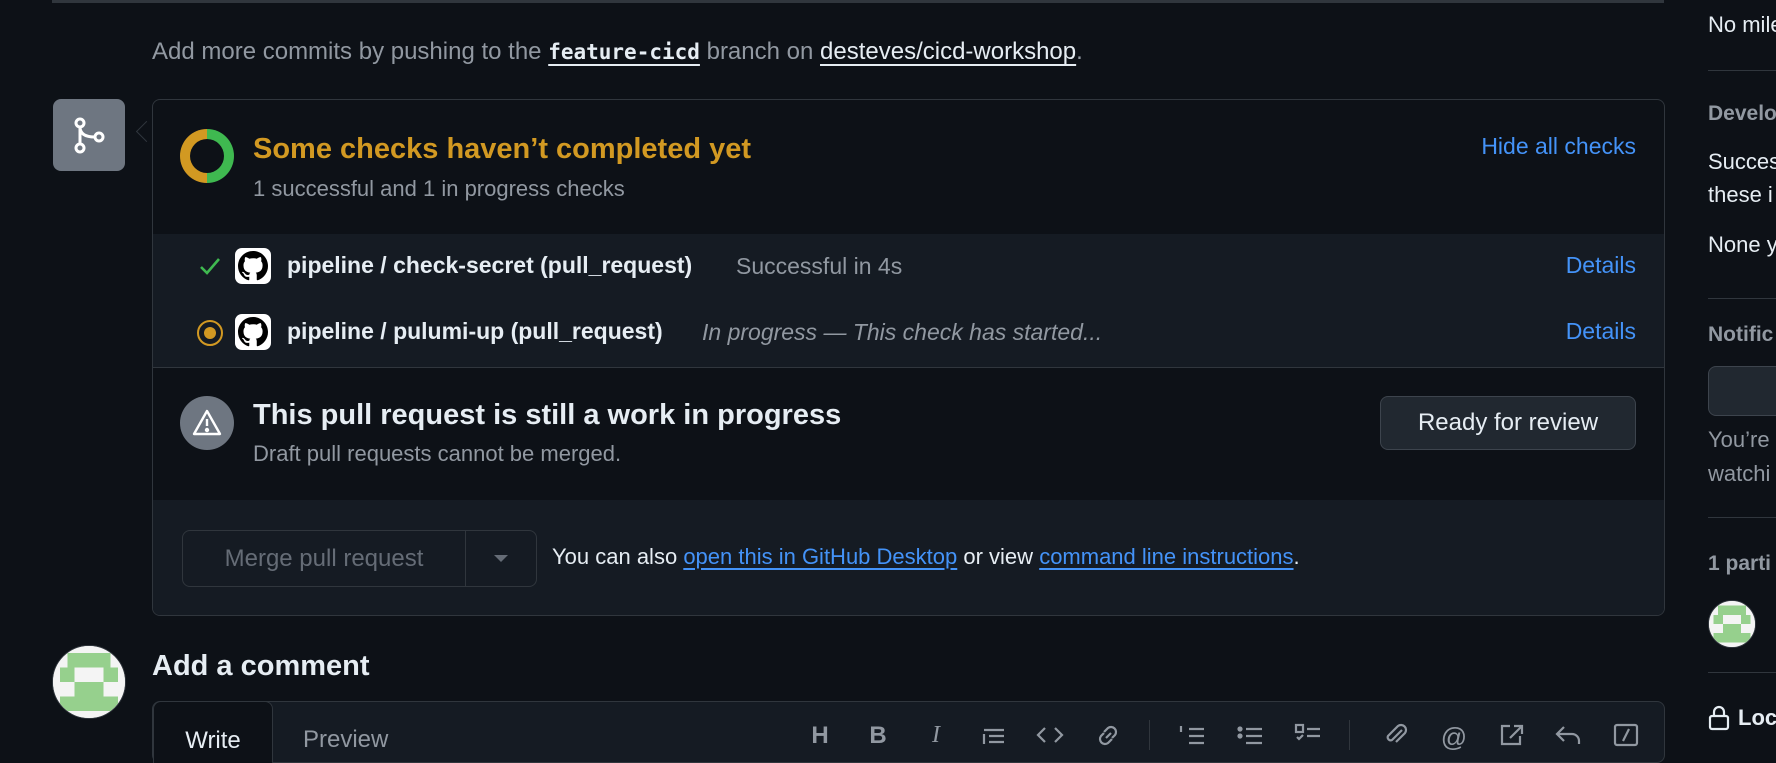 The width and height of the screenshot is (1776, 763). What do you see at coordinates (475, 331) in the screenshot?
I see `check-name: pipeline / pulumi-up (pull_request)` at bounding box center [475, 331].